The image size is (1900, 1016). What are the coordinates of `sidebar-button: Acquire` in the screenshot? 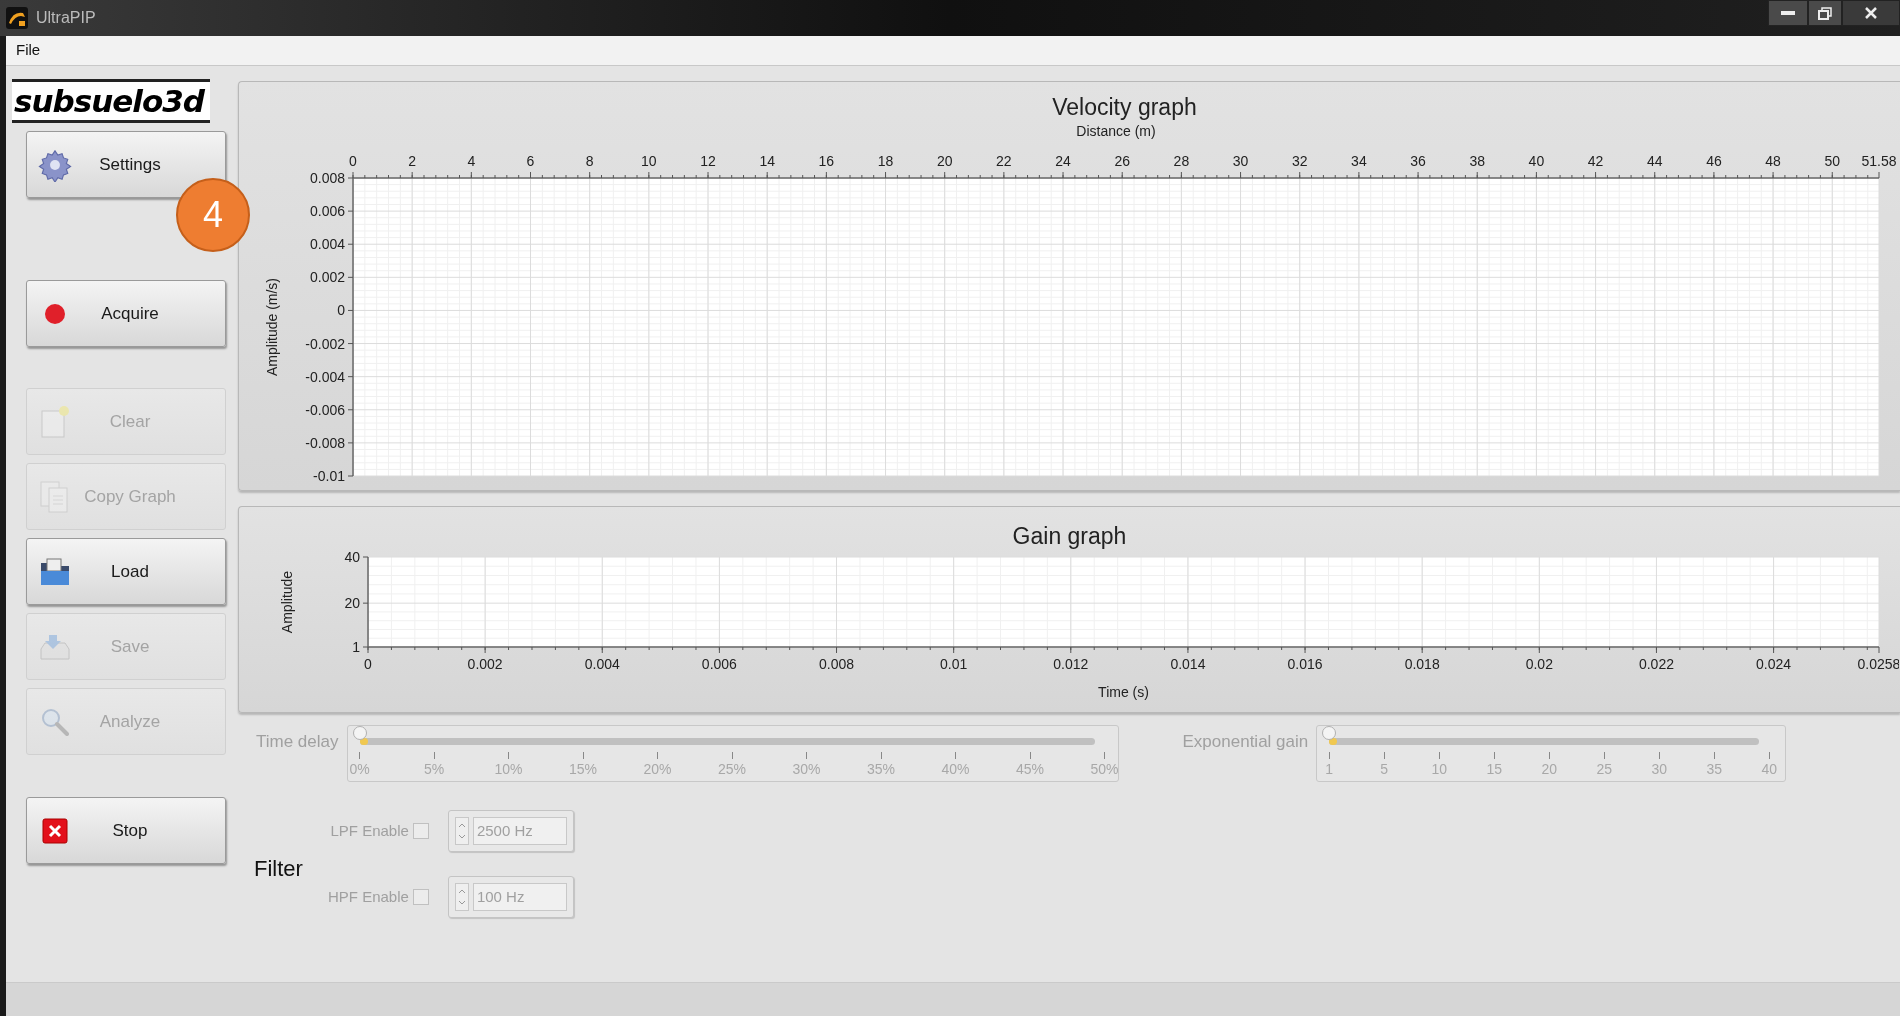 It's located at (126, 313).